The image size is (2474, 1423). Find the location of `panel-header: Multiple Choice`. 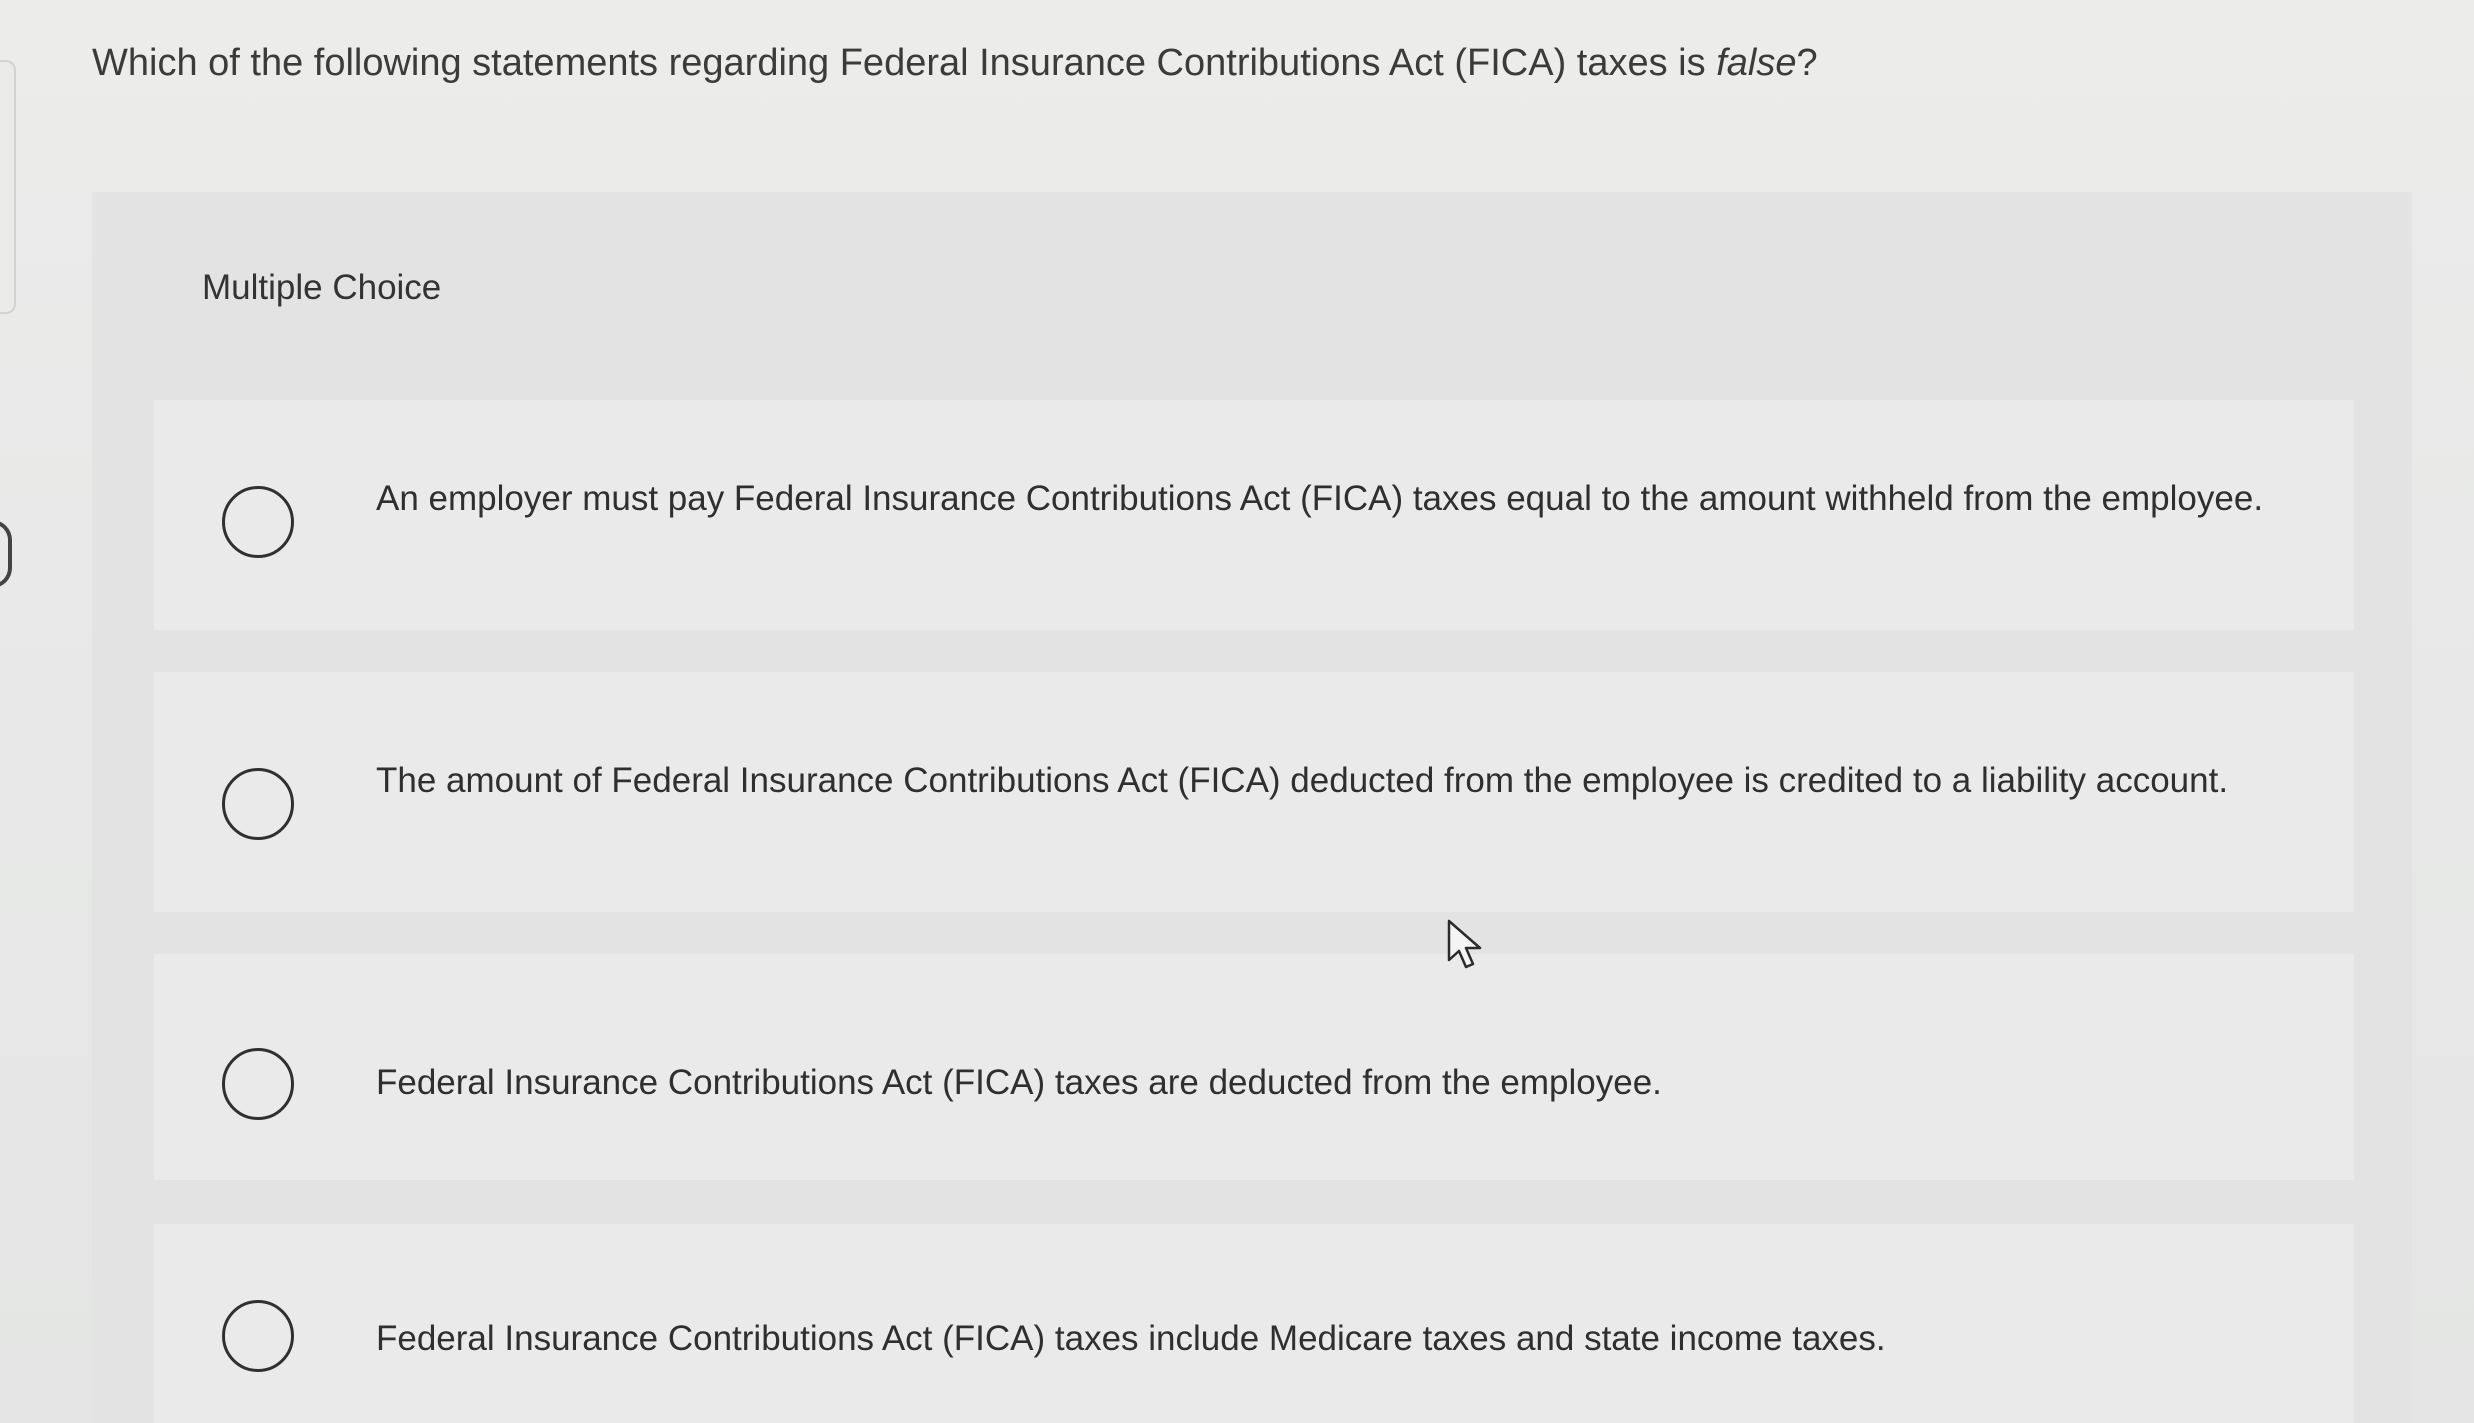

panel-header: Multiple Choice is located at coordinates (322, 287).